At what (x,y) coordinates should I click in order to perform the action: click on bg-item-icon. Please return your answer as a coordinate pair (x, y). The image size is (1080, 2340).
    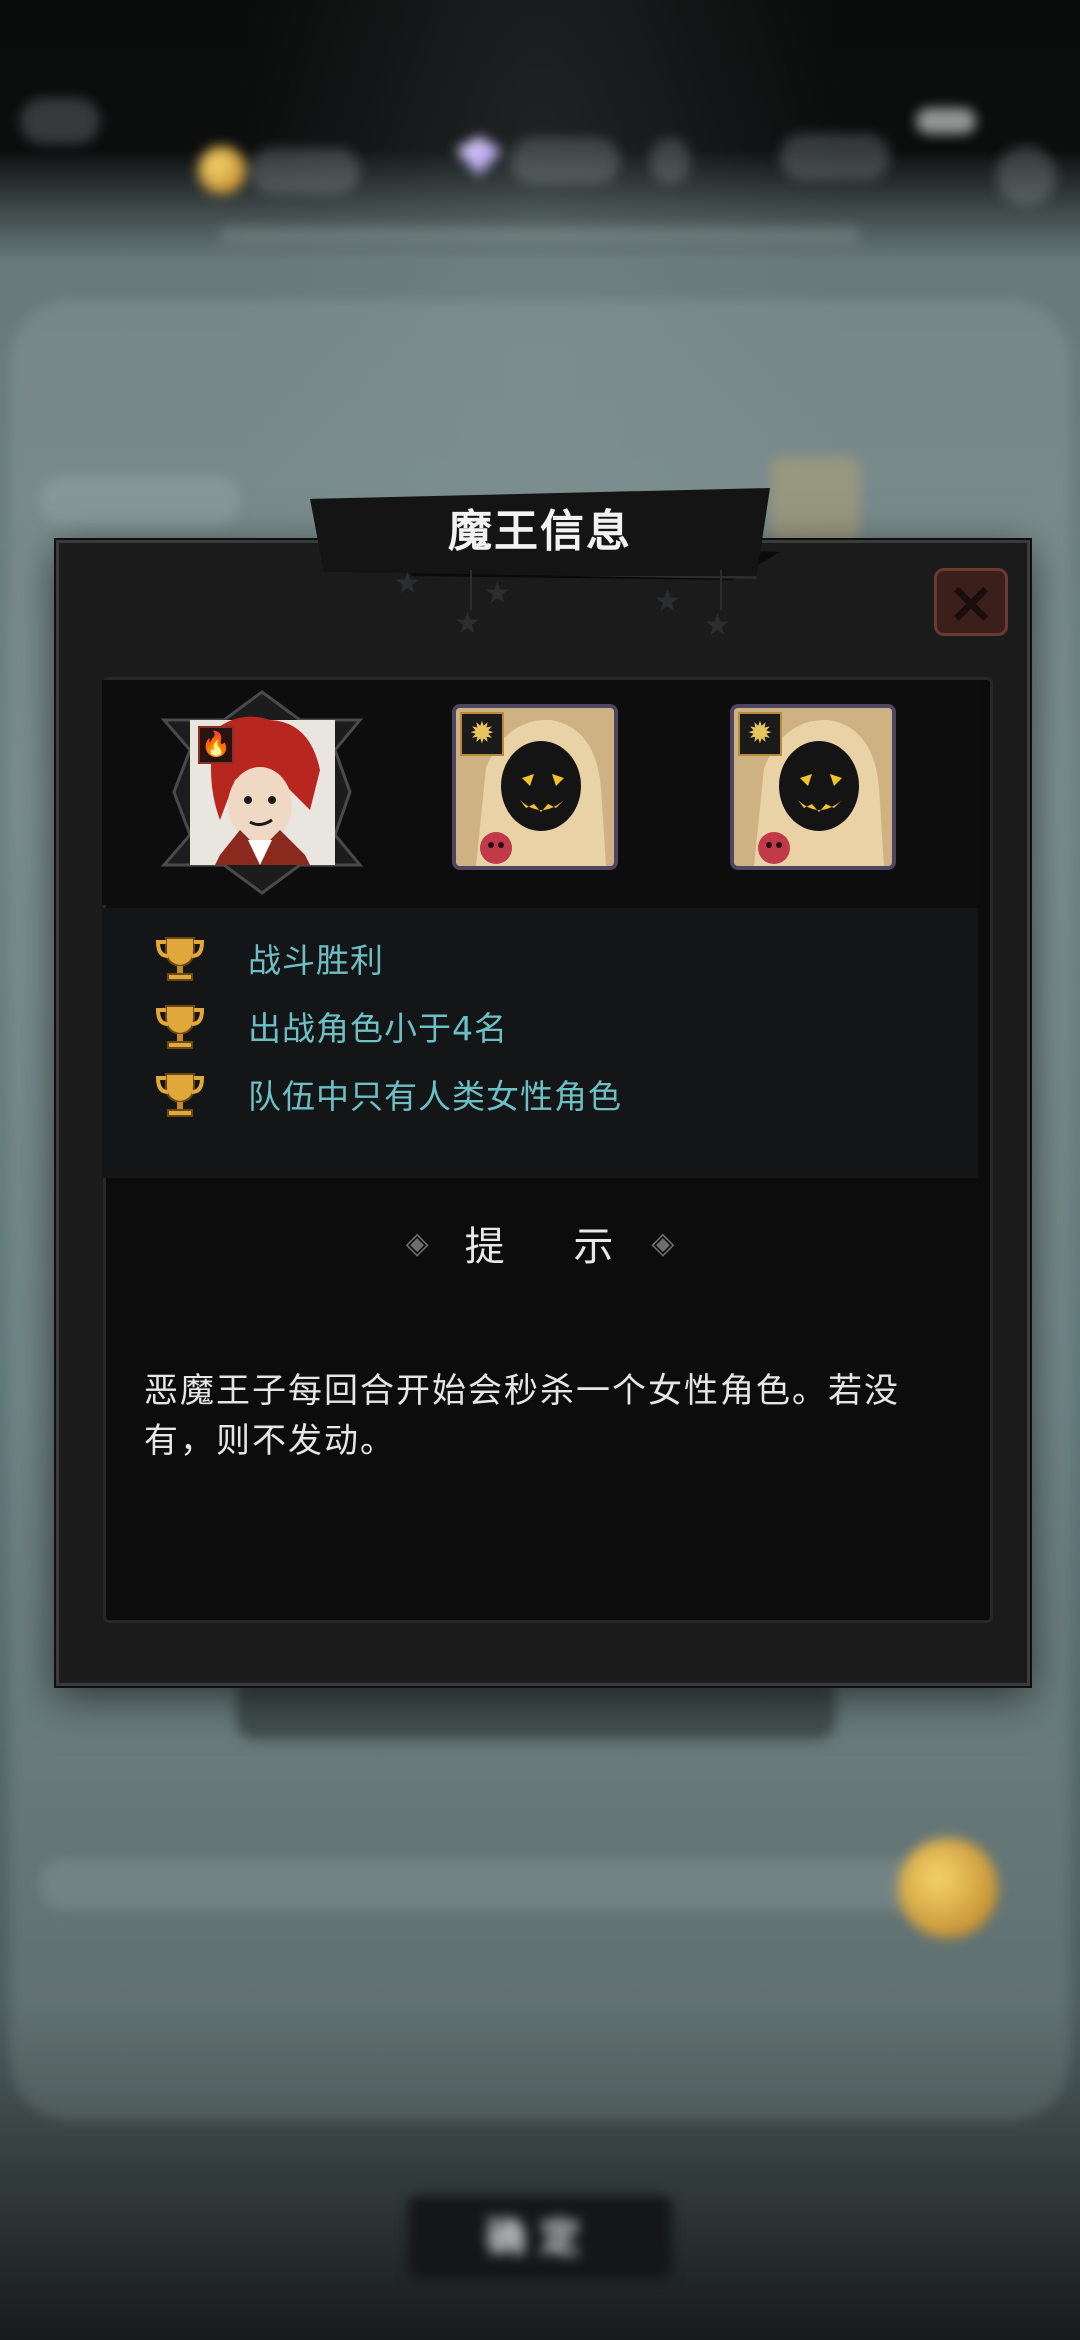
    Looking at the image, I should click on (815, 501).